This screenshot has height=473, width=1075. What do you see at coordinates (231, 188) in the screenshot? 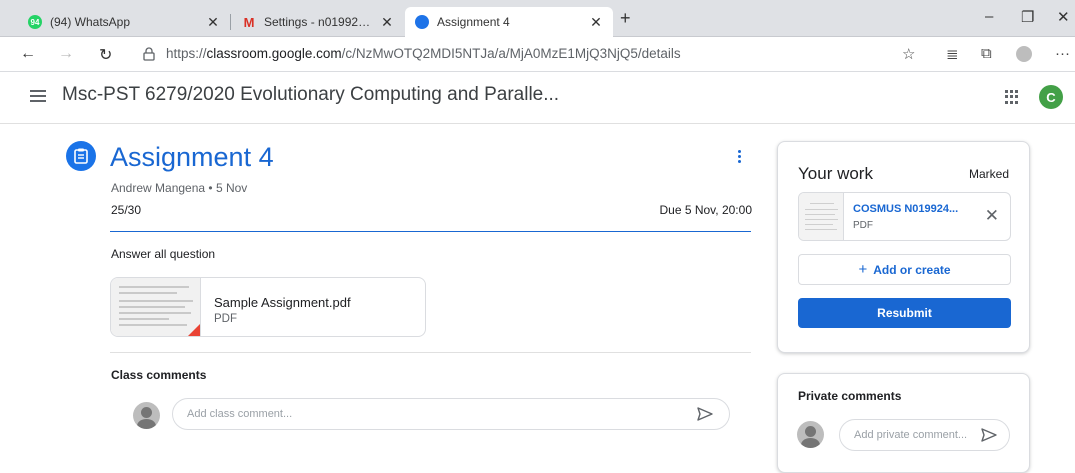
I see `posted-date: 5 Nov` at bounding box center [231, 188].